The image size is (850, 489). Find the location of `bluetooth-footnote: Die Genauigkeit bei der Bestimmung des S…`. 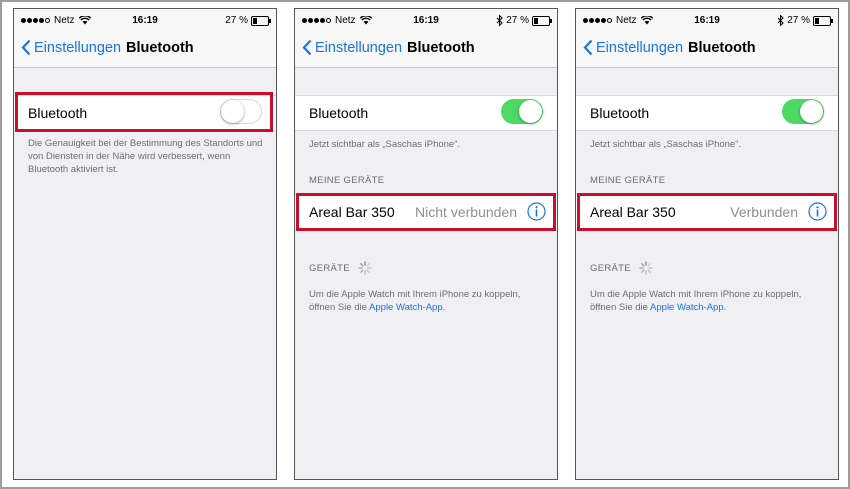

bluetooth-footnote: Die Genauigkeit bei der Bestimmung des S… is located at coordinates (145, 156).